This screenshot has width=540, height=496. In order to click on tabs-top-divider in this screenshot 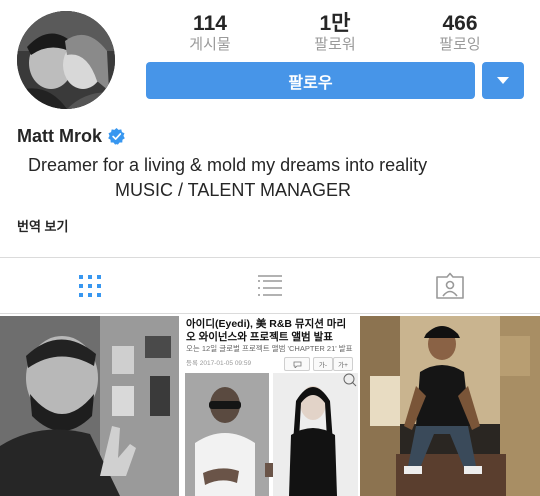, I will do `click(270, 257)`.